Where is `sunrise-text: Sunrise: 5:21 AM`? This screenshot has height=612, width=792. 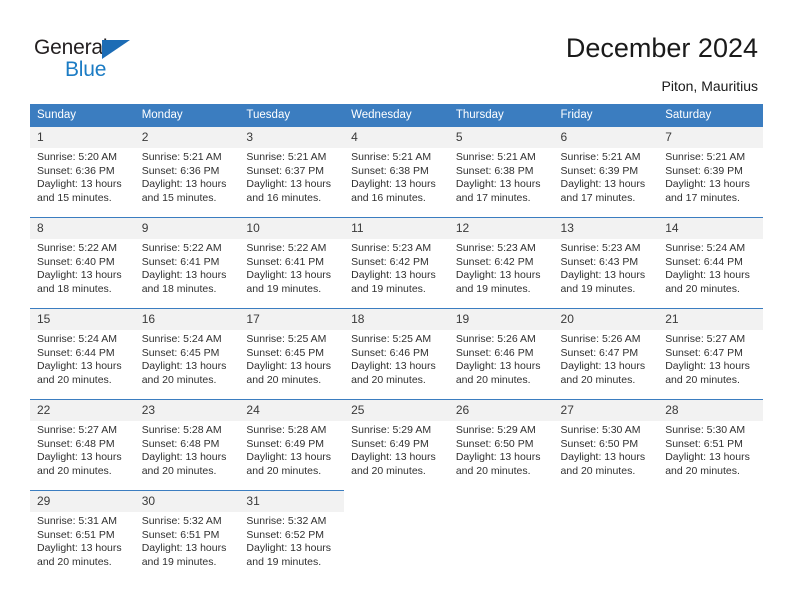 sunrise-text: Sunrise: 5:21 AM is located at coordinates (391, 157).